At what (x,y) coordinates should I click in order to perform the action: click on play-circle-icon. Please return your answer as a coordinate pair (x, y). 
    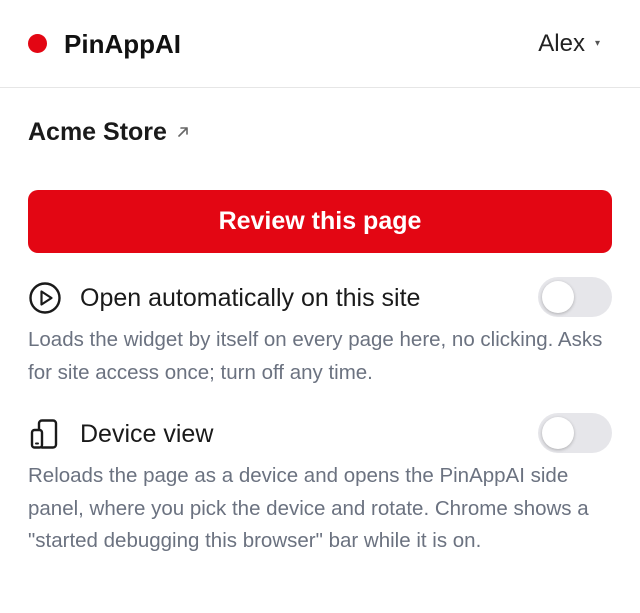
    Looking at the image, I should click on (45, 298).